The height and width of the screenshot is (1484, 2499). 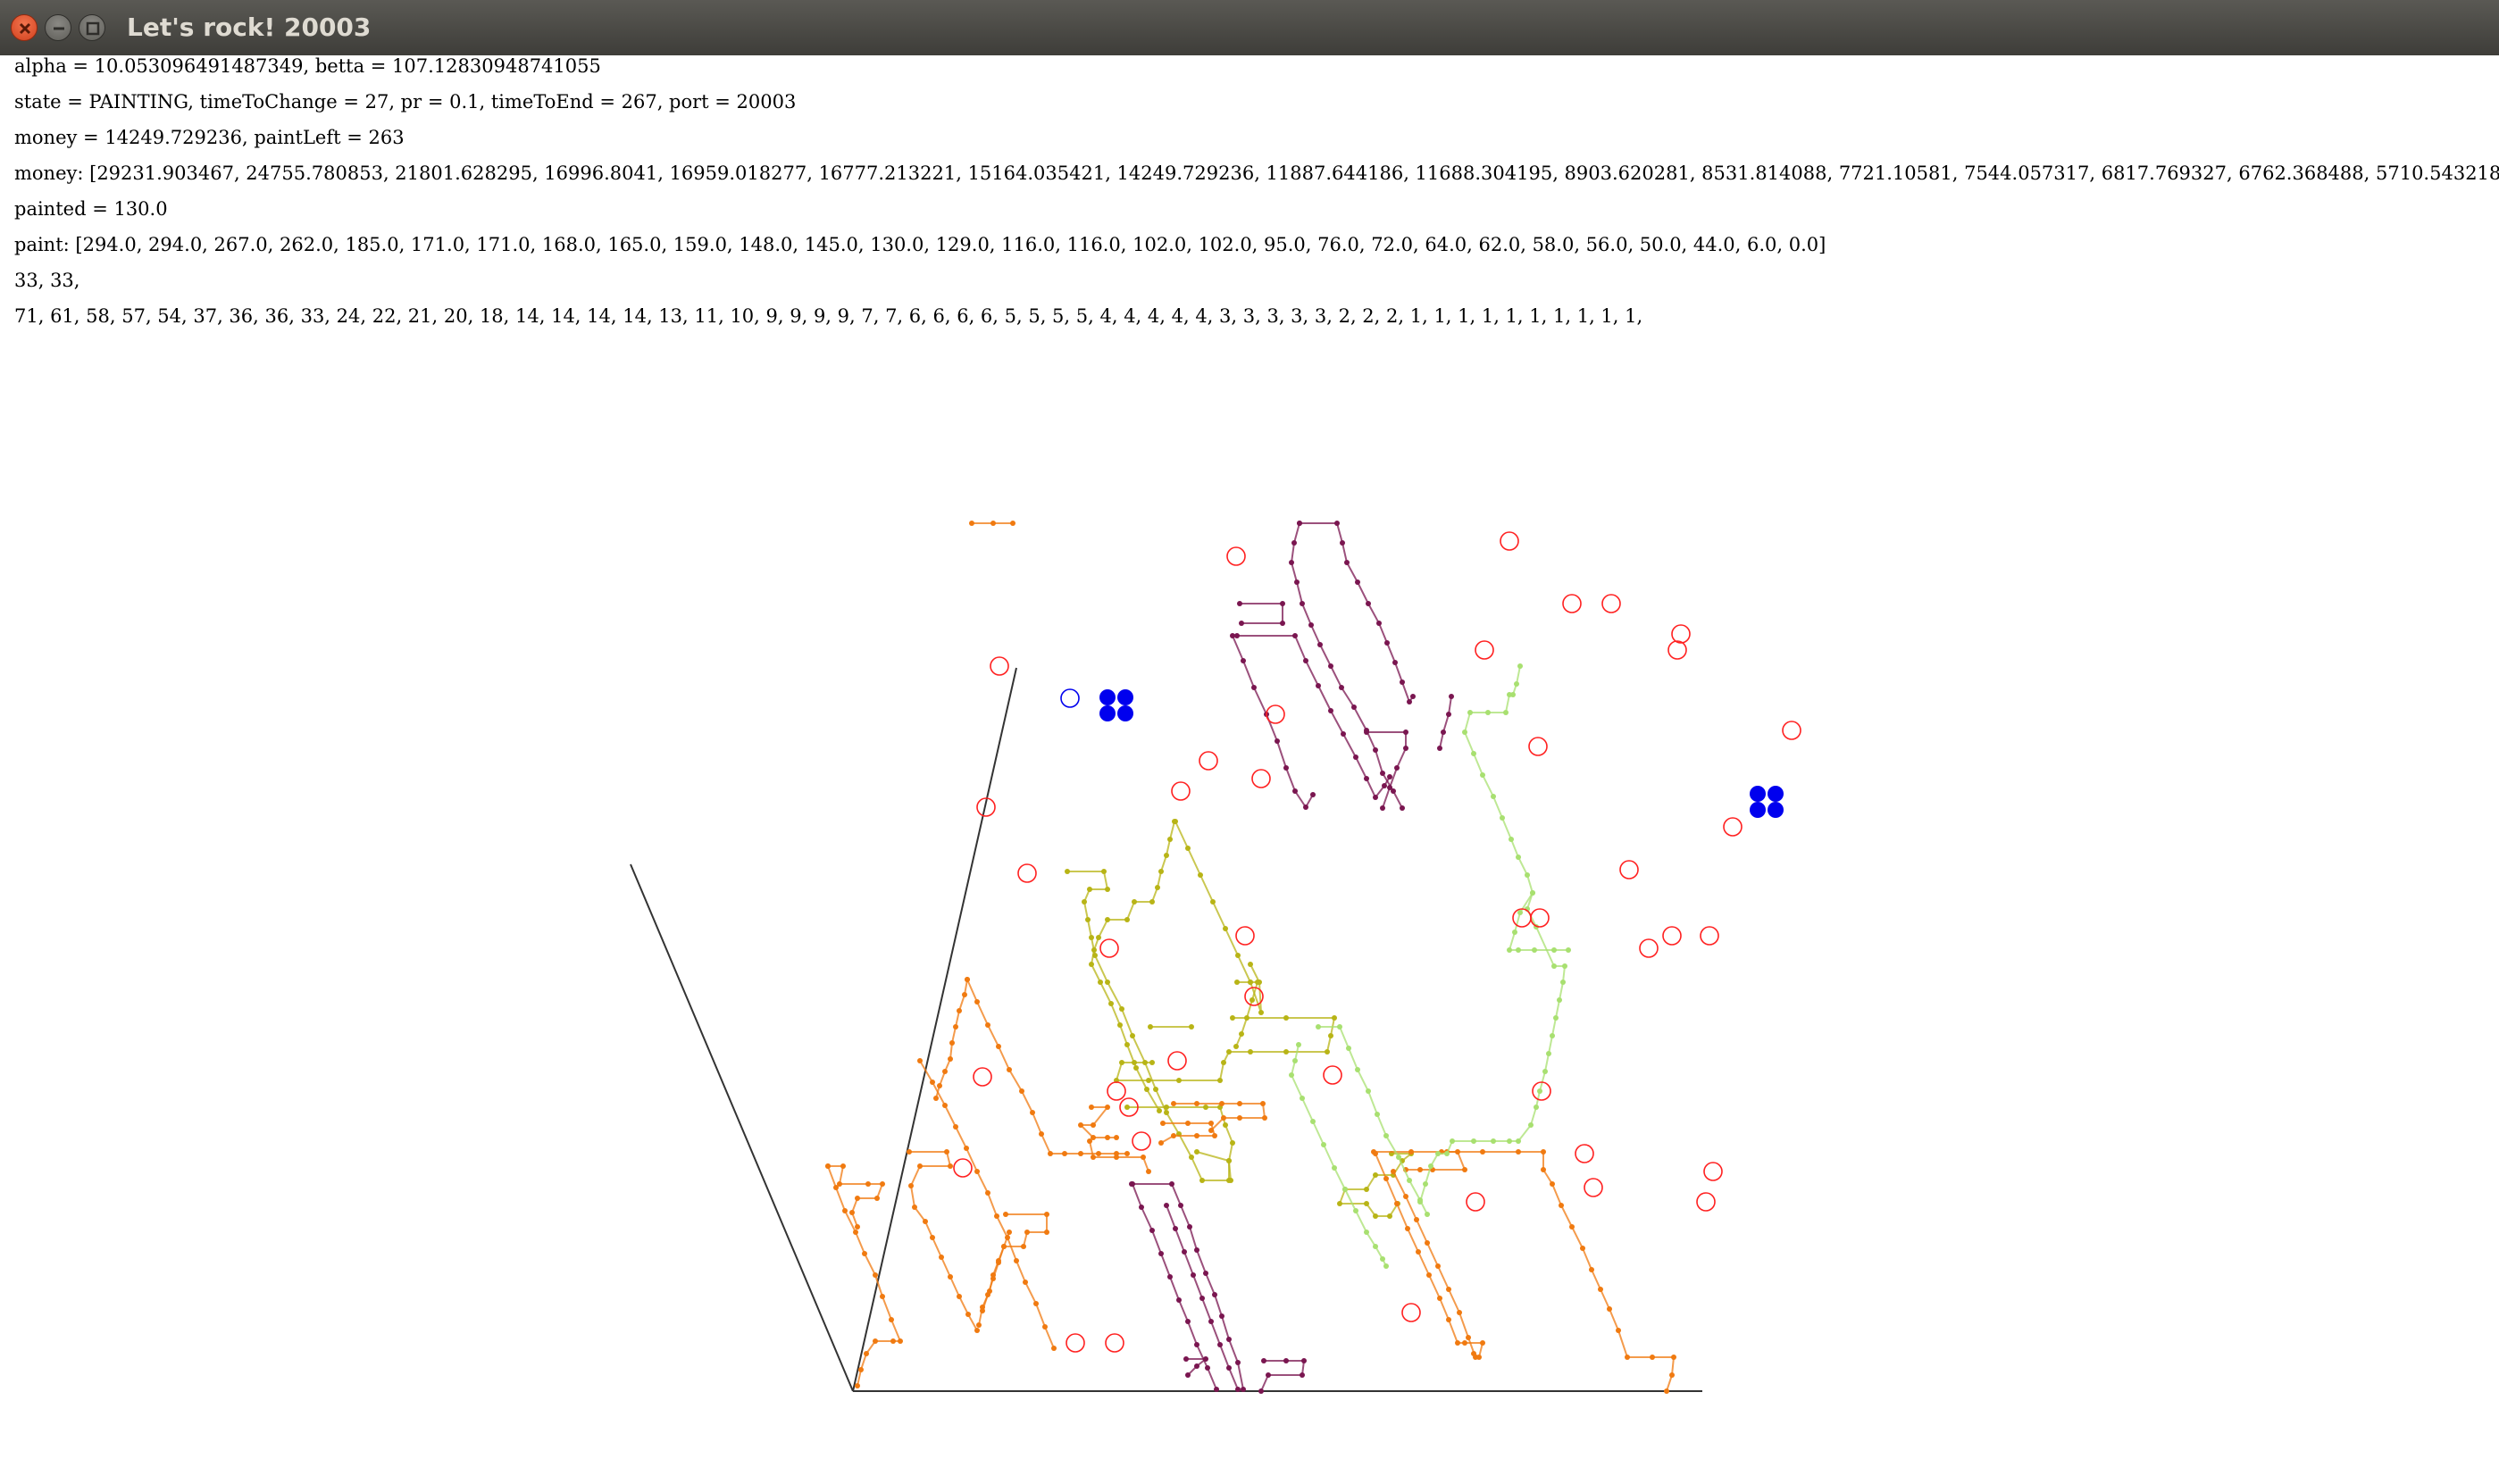 I want to click on title-bar: Let's rock! 20003, so click(x=1249, y=28).